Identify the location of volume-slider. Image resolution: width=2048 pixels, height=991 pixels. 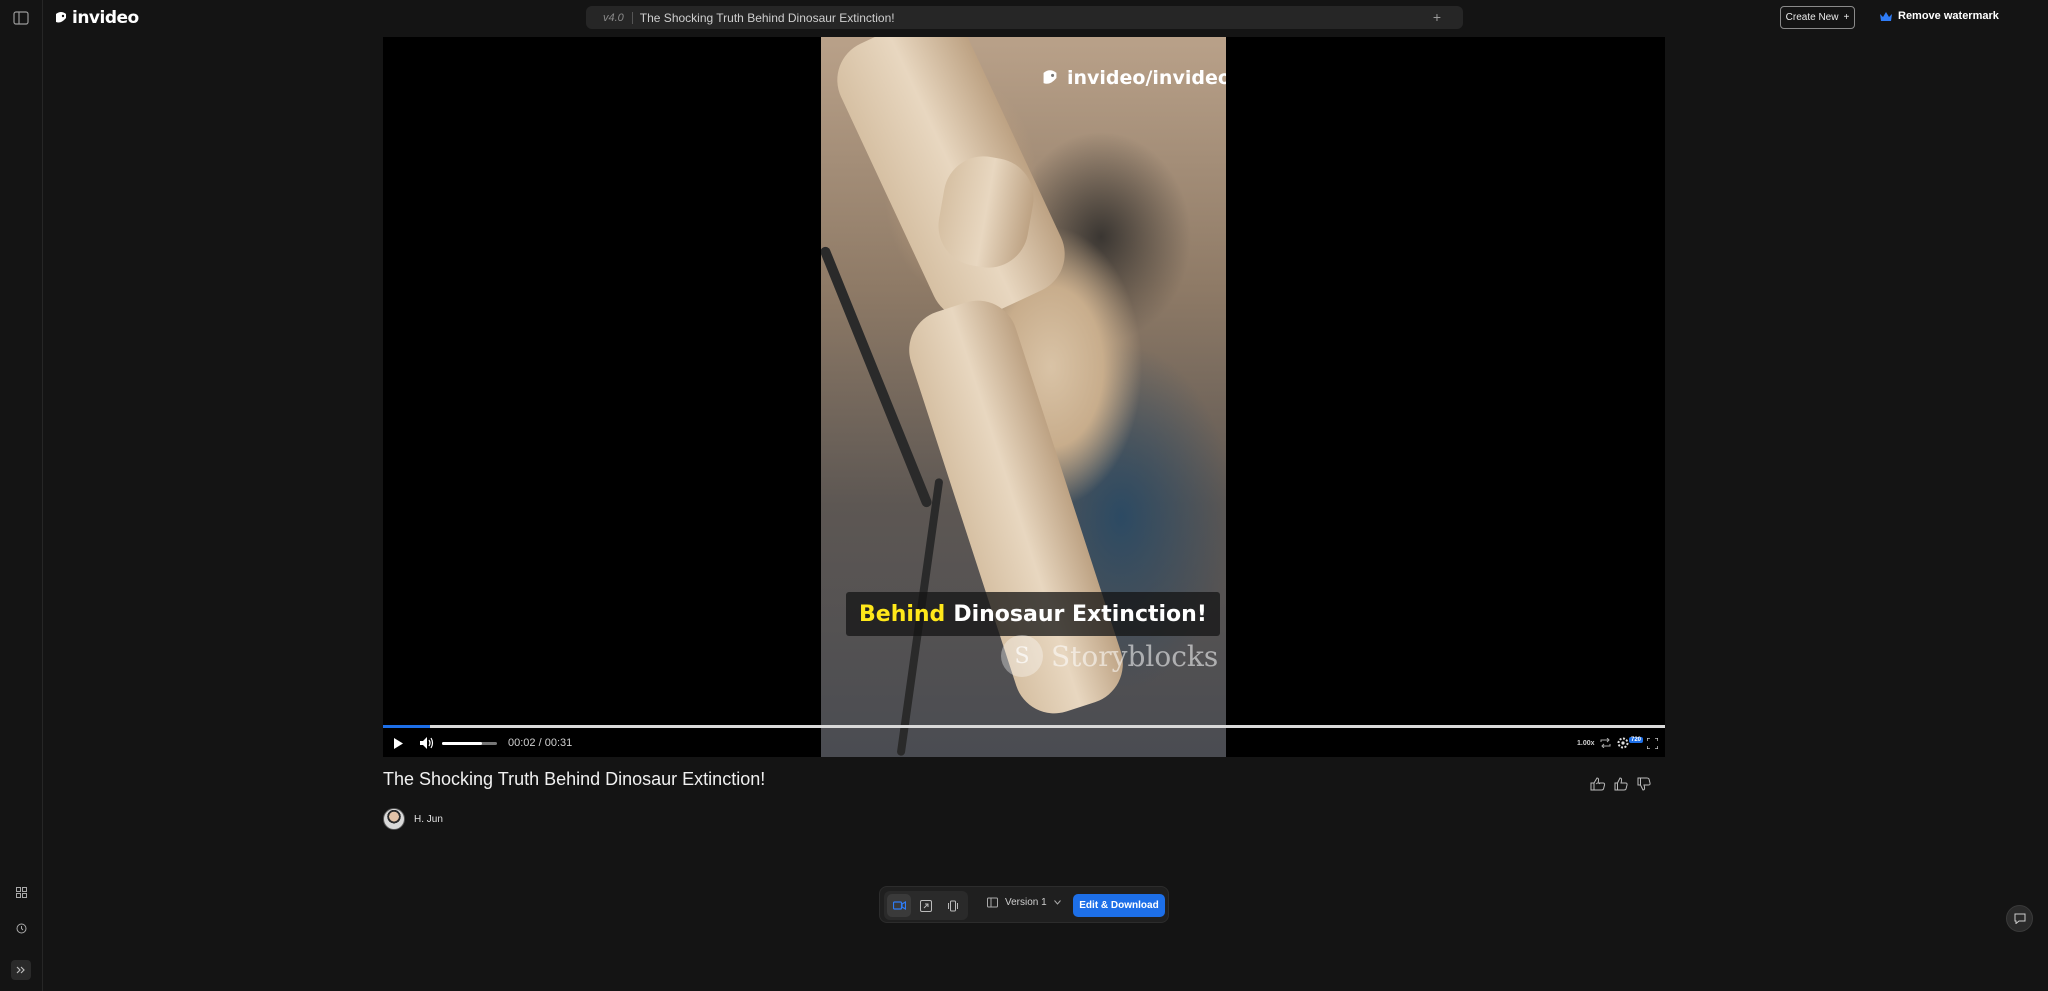
(469, 743).